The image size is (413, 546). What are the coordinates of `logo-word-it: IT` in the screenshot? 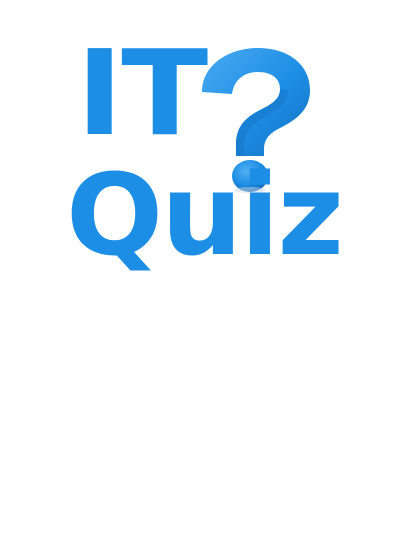 It's located at (142, 93).